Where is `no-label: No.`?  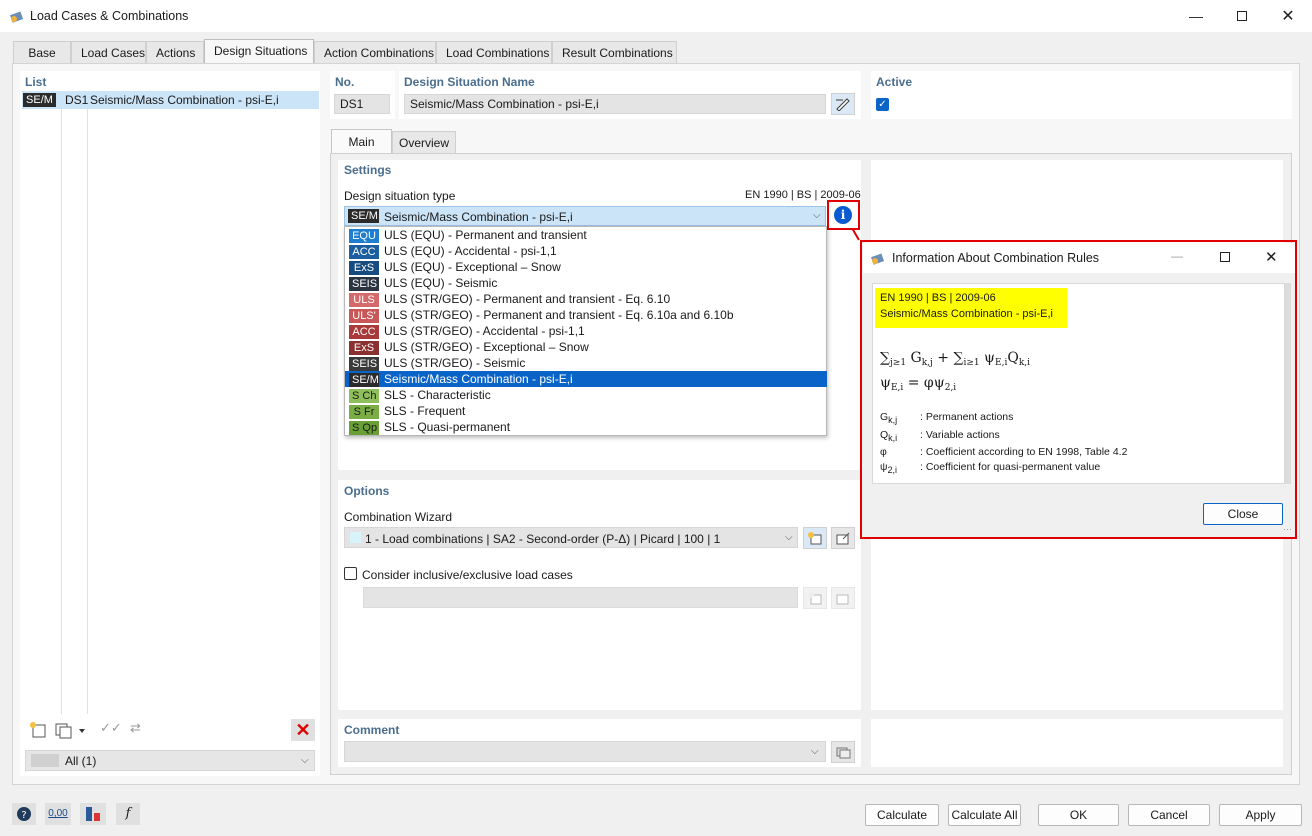
no-label: No. is located at coordinates (345, 82).